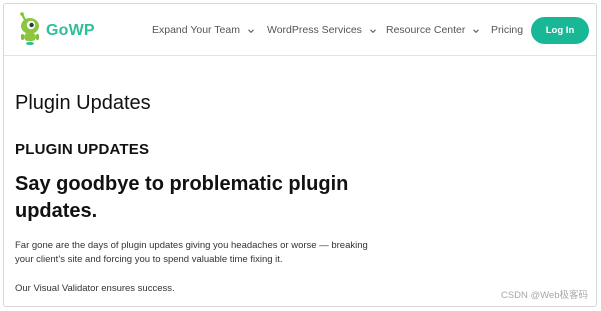 This screenshot has height=311, width=601. Describe the element at coordinates (196, 30) in the screenshot. I see `nav-label: Expand Your Team` at that location.